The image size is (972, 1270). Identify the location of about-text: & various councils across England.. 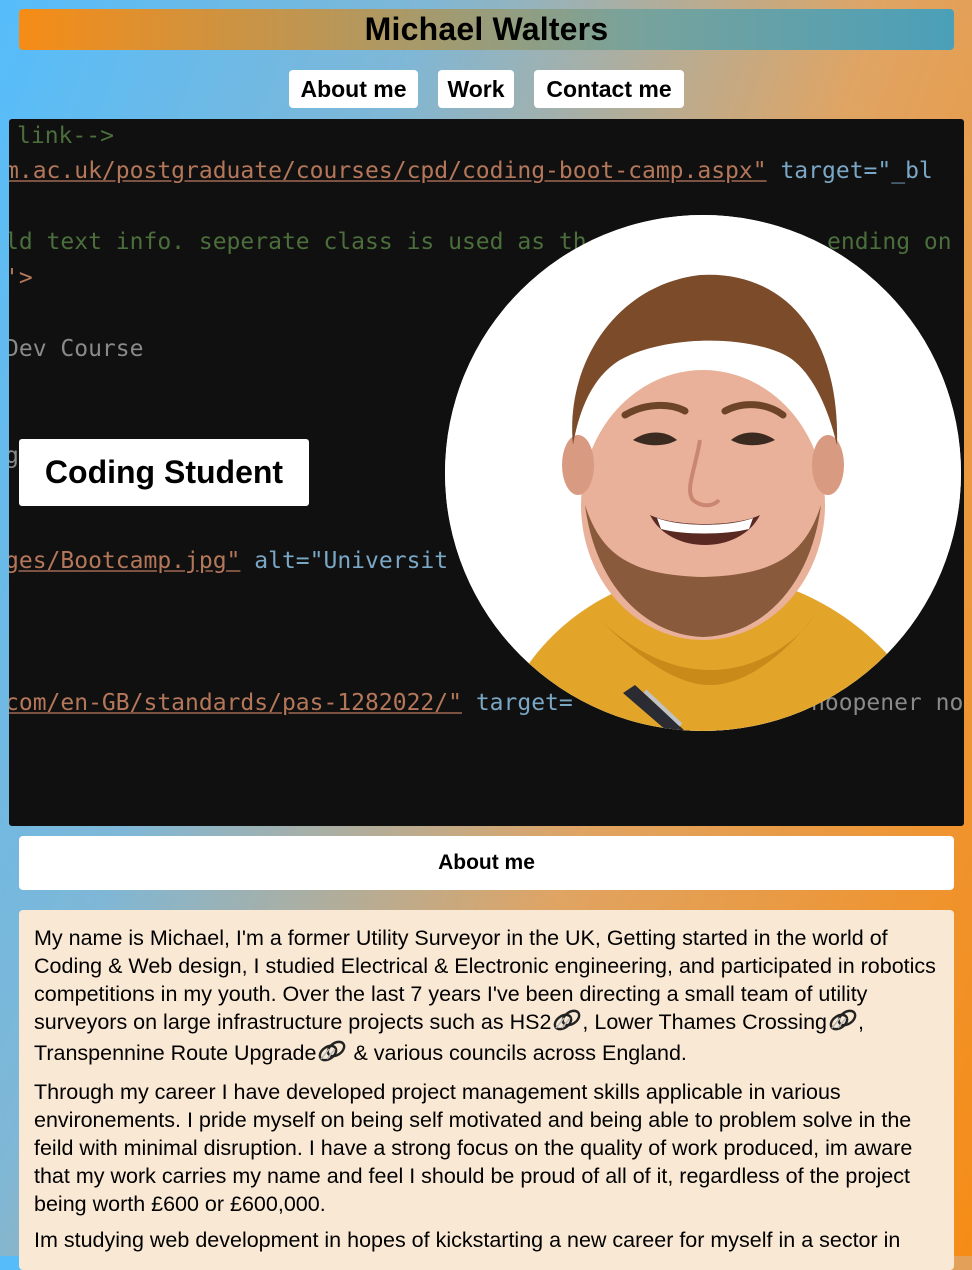
(517, 1053).